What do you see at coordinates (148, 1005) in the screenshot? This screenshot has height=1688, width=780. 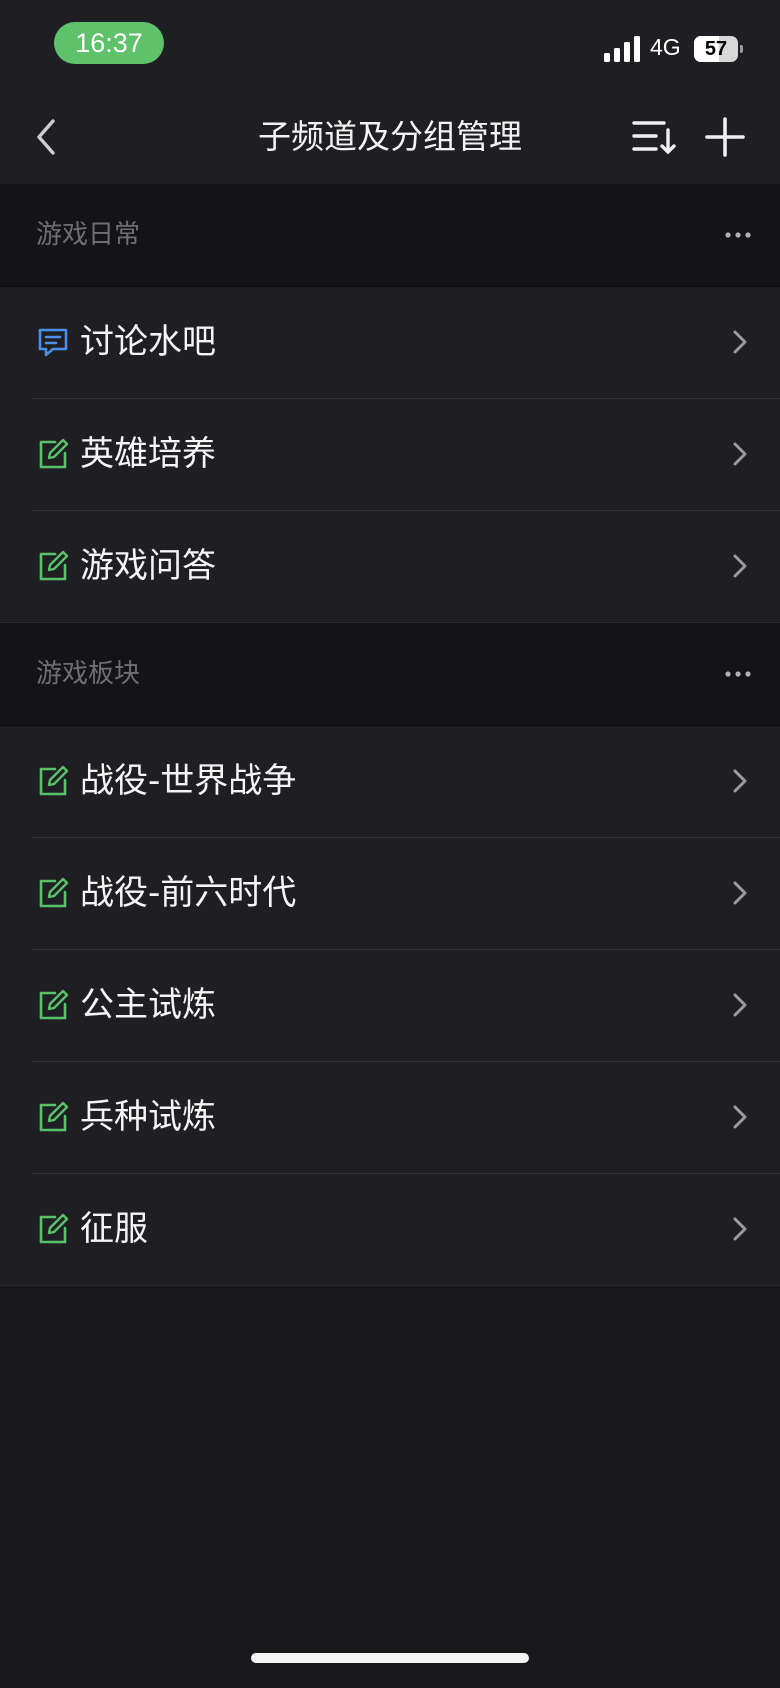 I see `channel-label: 公主试炼` at bounding box center [148, 1005].